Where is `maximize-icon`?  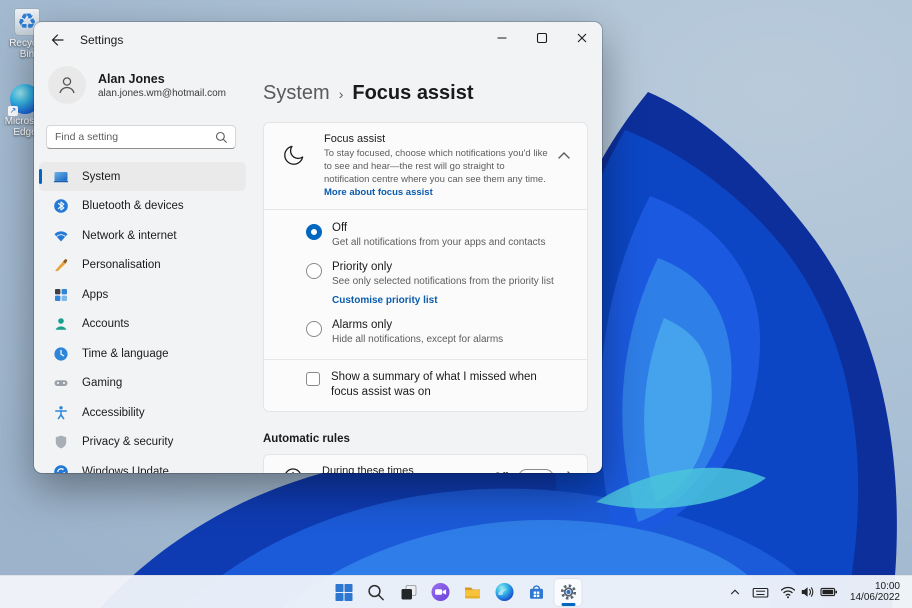 maximize-icon is located at coordinates (542, 38).